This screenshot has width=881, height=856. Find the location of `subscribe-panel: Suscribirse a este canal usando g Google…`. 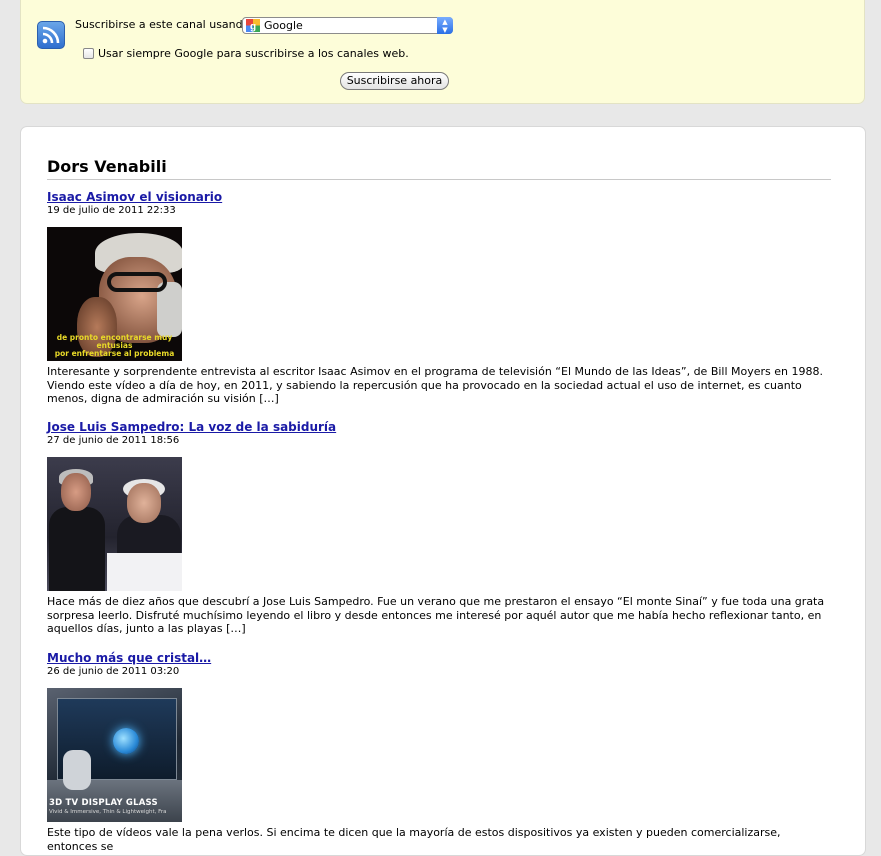

subscribe-panel: Suscribirse a este canal usando g Google… is located at coordinates (442, 52).